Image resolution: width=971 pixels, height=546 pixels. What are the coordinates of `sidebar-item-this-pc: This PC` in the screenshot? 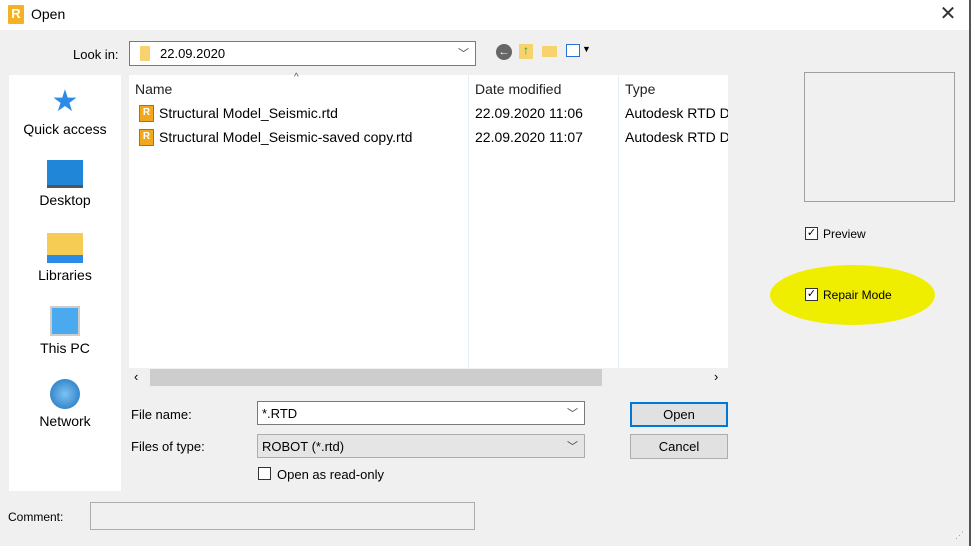 It's located at (65, 331).